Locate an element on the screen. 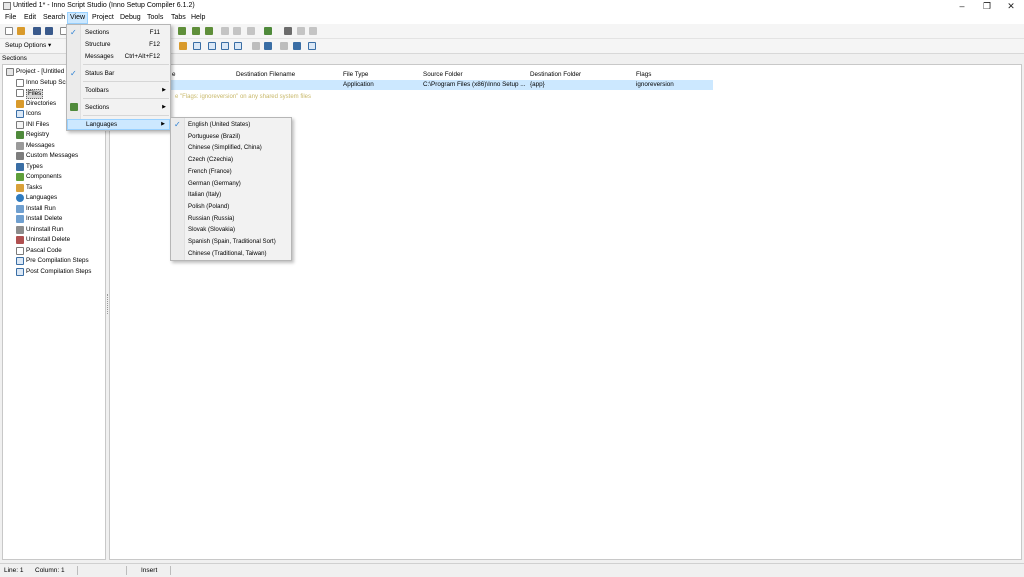  view-menu-item-toolbars: Toolbars ▶ is located at coordinates (118, 90).